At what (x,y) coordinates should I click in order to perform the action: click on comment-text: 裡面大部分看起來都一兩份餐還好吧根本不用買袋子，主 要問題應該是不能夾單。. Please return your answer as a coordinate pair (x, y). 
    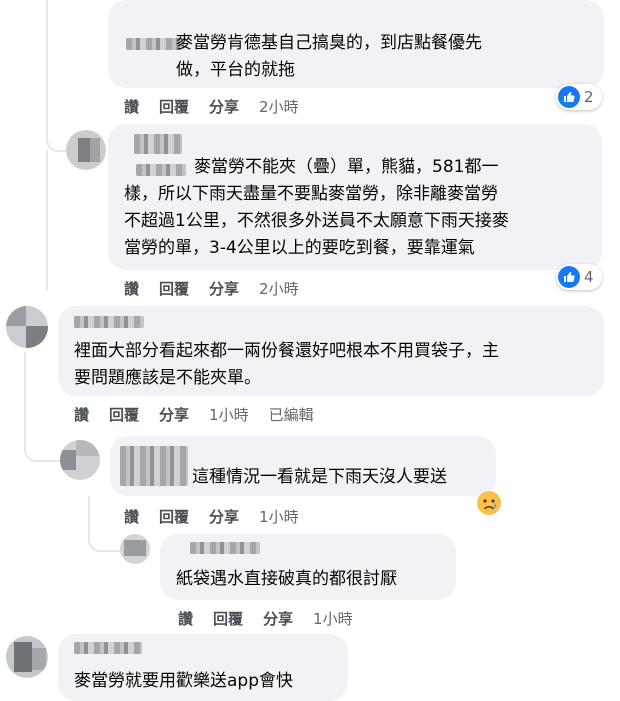
    Looking at the image, I should click on (286, 364).